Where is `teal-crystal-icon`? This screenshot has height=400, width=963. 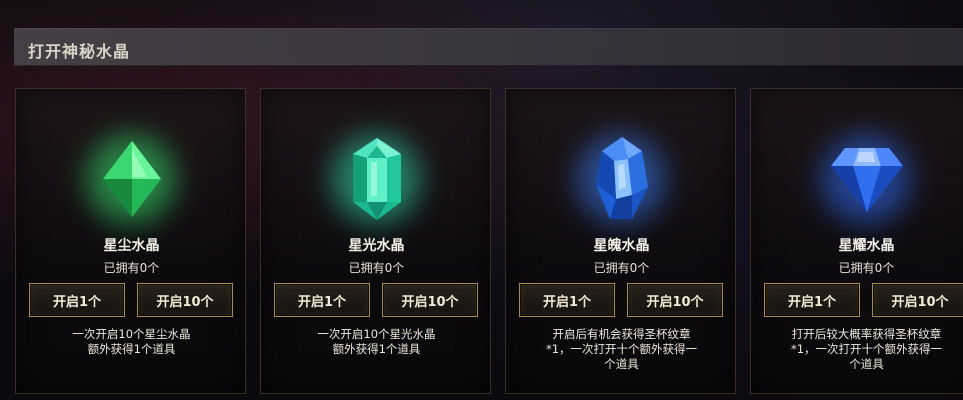
teal-crystal-icon is located at coordinates (376, 179).